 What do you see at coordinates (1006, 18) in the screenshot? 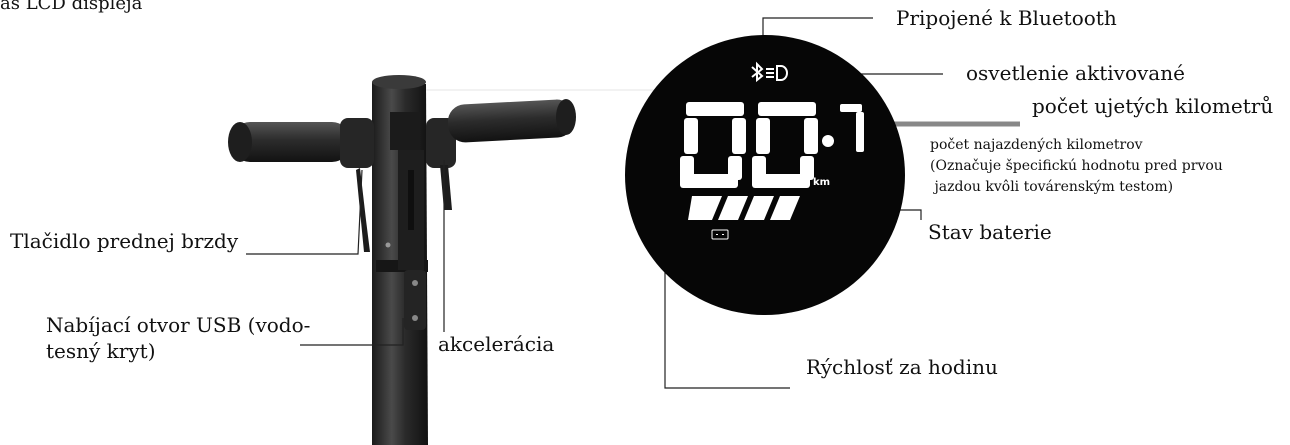
I see `label-bluetooth: Pripojené k Bluetooth` at bounding box center [1006, 18].